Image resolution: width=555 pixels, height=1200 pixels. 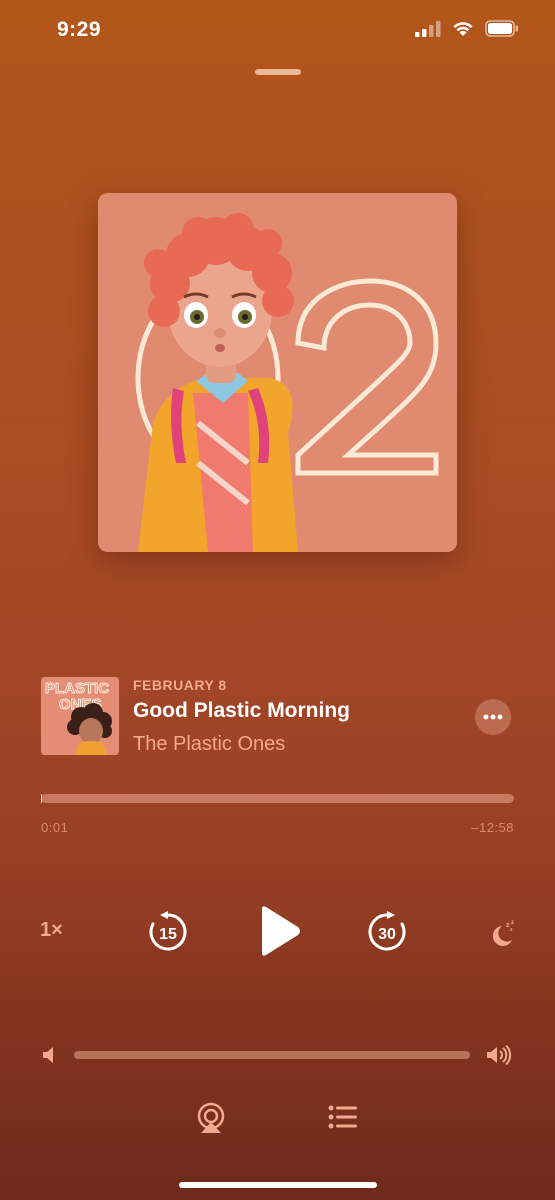 I want to click on status-time: 9:29, so click(x=79, y=29).